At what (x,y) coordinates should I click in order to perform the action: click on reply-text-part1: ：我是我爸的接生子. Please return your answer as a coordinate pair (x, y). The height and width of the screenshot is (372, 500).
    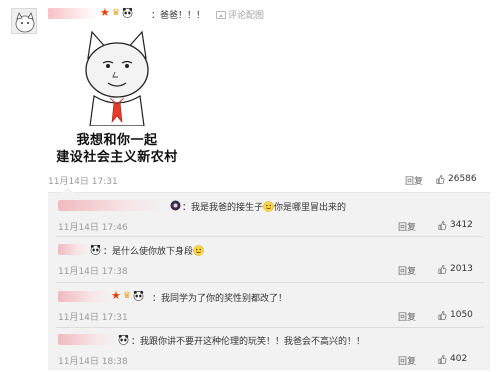
    Looking at the image, I should click on (223, 208).